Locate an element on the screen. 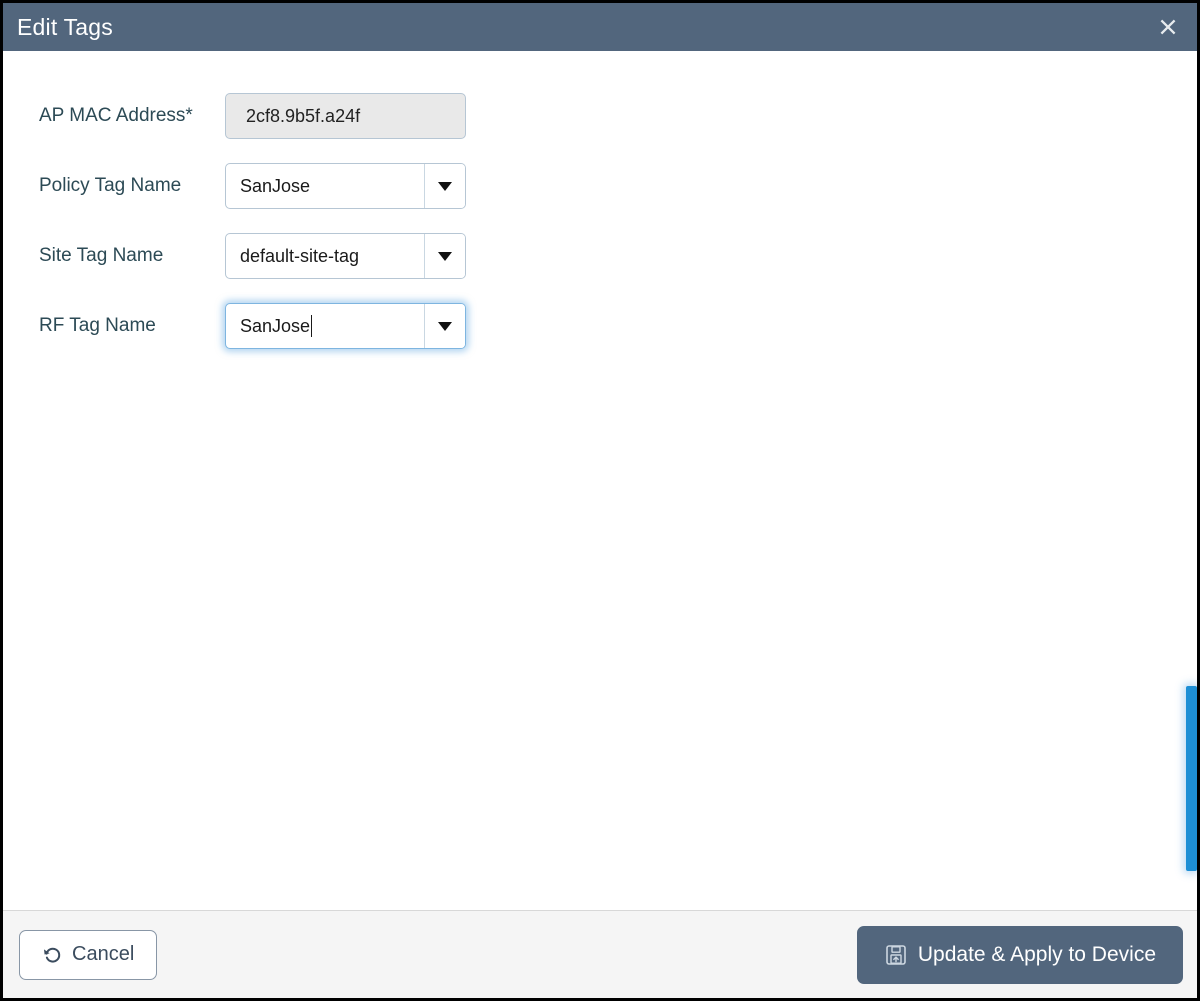  save-icon is located at coordinates (896, 955).